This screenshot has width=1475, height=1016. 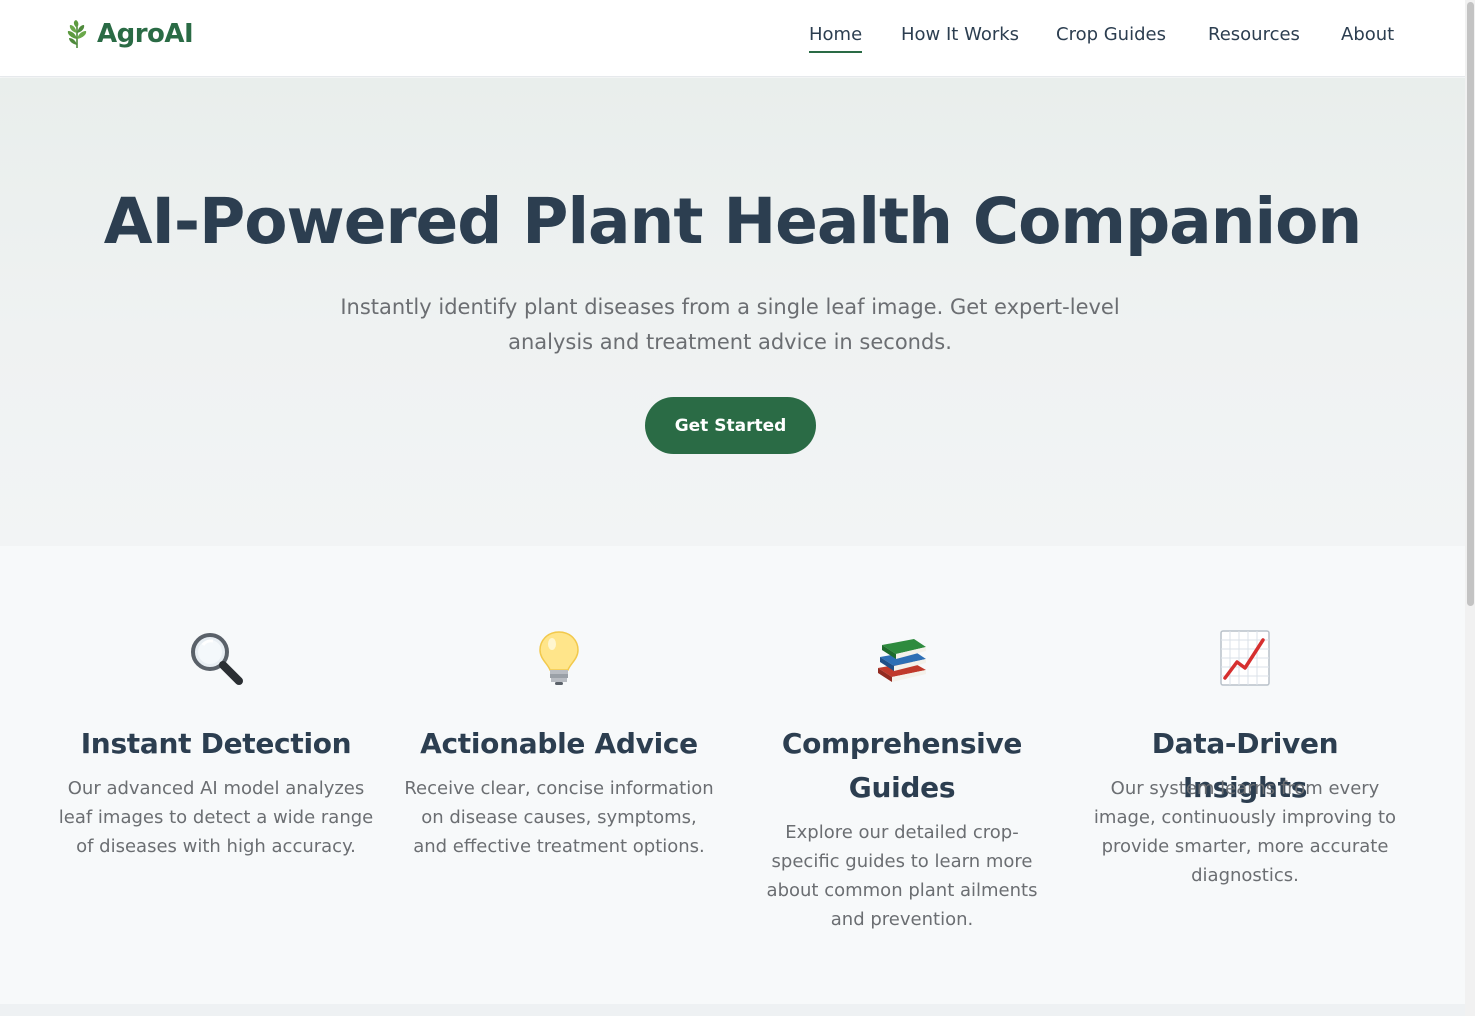 I want to click on feature-title: Comprehensive Guides, so click(x=902, y=765).